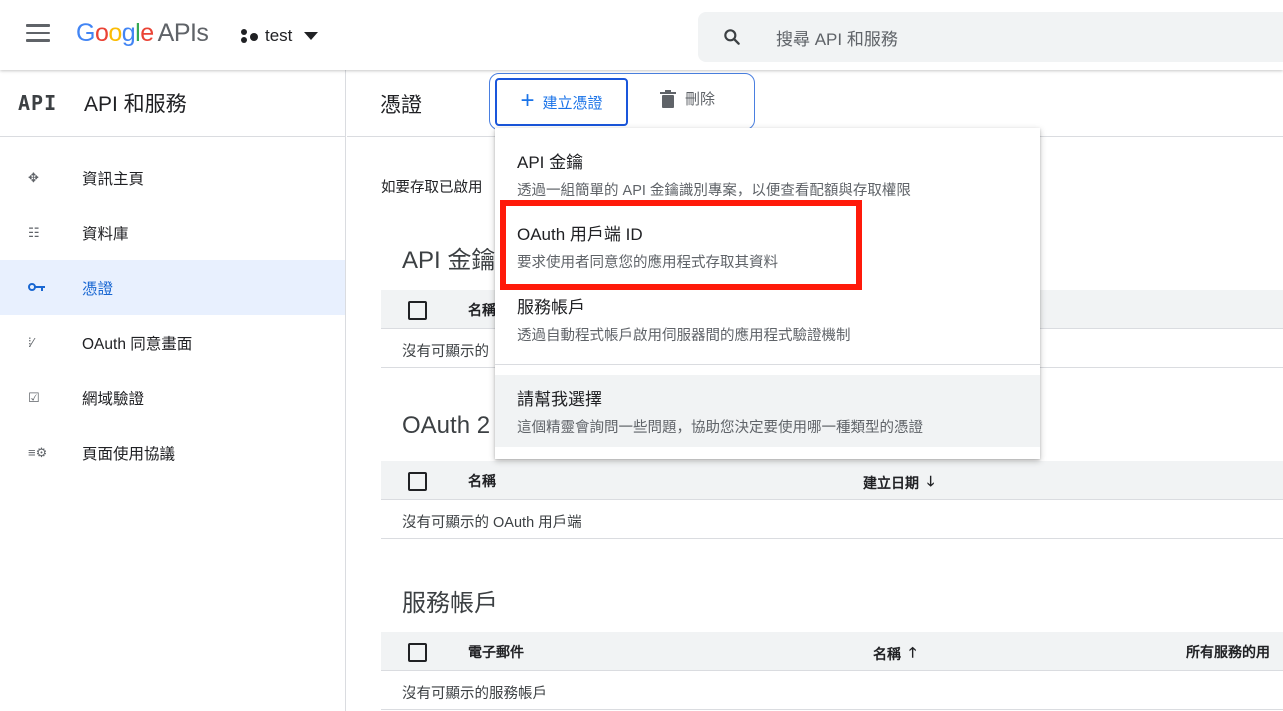  I want to click on consent-icon: ⁞⁄, so click(31, 342).